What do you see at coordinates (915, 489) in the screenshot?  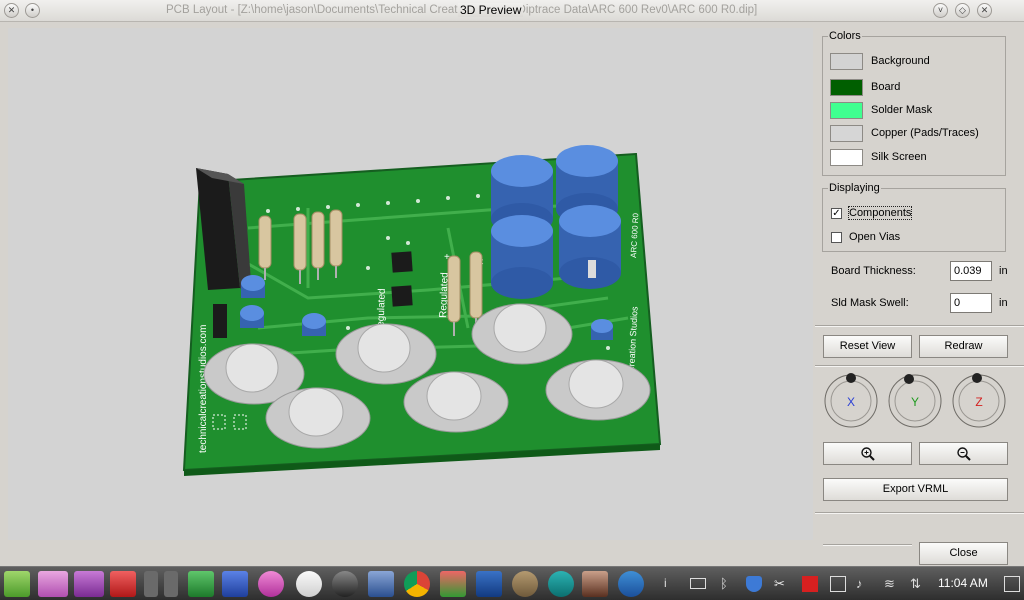 I see `export-vrml-button: Export VRML` at bounding box center [915, 489].